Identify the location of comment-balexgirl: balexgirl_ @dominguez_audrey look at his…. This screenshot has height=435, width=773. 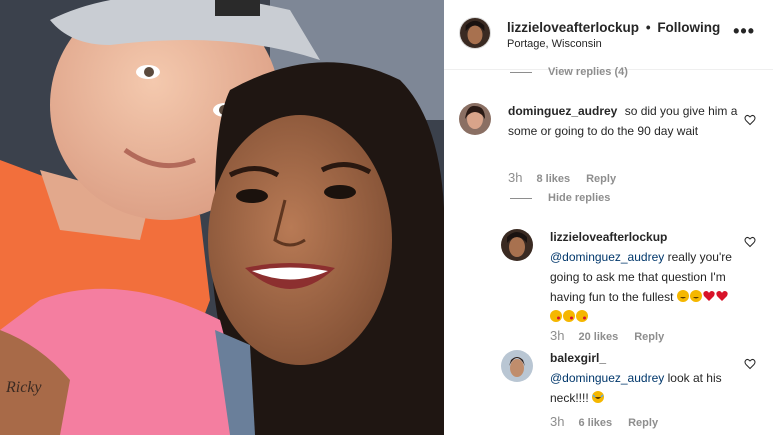
(645, 378).